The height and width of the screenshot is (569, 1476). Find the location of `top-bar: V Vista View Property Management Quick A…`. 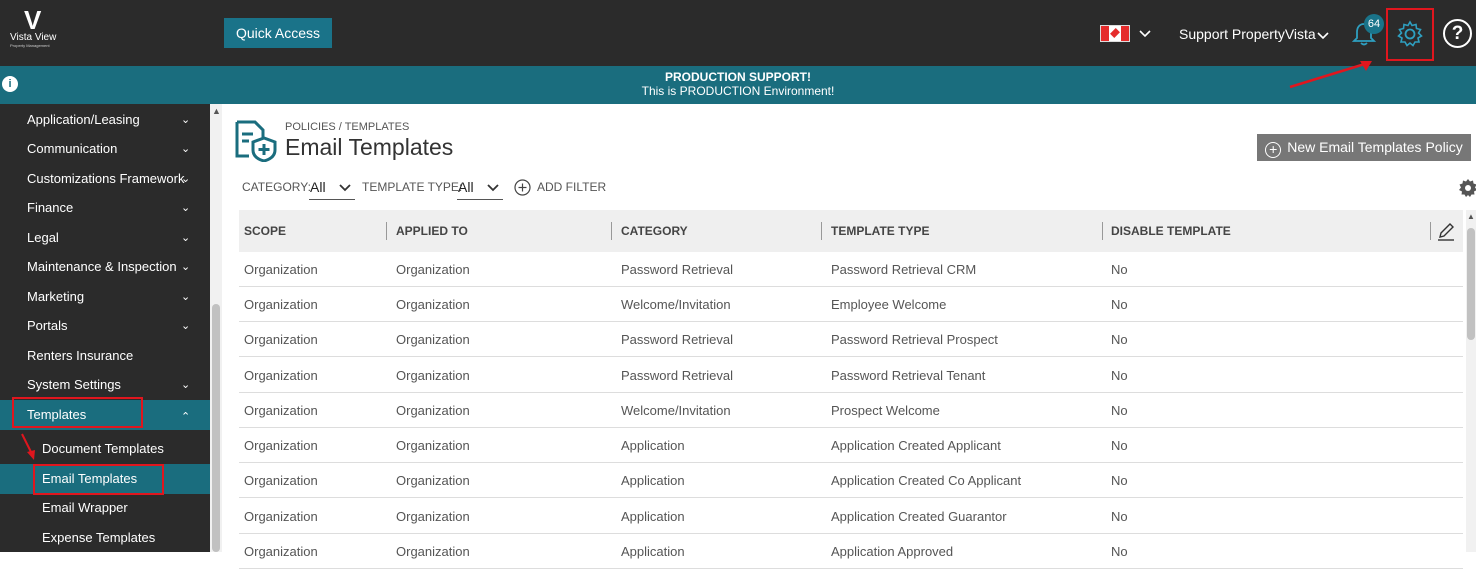

top-bar: V Vista View Property Management Quick A… is located at coordinates (738, 33).